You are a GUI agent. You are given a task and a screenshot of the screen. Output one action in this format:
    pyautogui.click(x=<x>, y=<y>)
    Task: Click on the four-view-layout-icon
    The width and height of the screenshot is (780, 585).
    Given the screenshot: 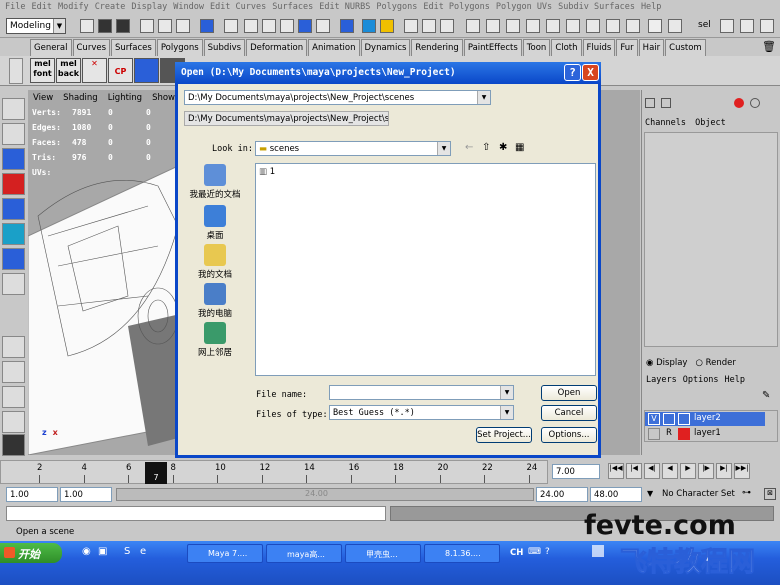 What is the action you would take?
    pyautogui.click(x=13, y=372)
    